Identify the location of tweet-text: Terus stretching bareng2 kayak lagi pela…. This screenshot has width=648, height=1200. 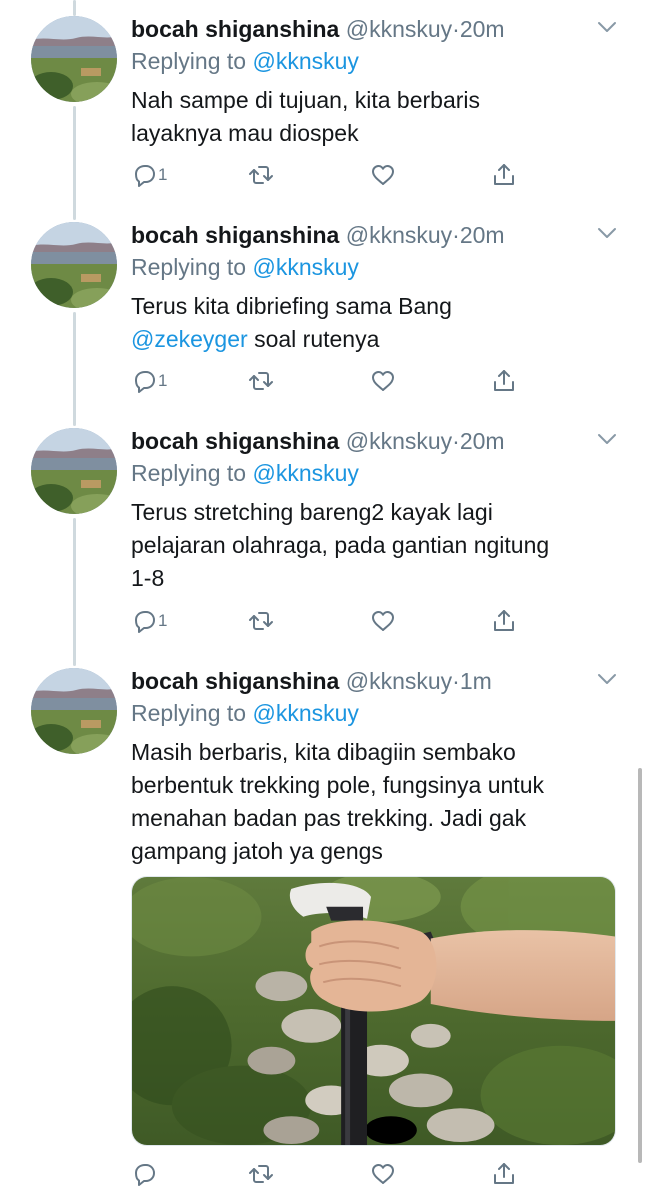
(371, 545).